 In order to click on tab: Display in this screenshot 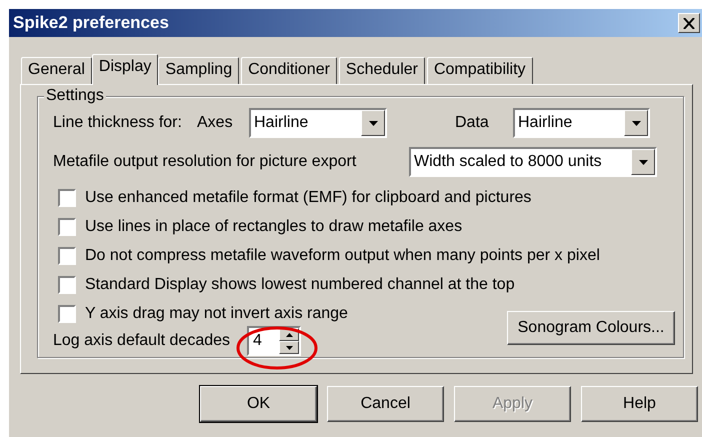, I will do `click(125, 69)`.